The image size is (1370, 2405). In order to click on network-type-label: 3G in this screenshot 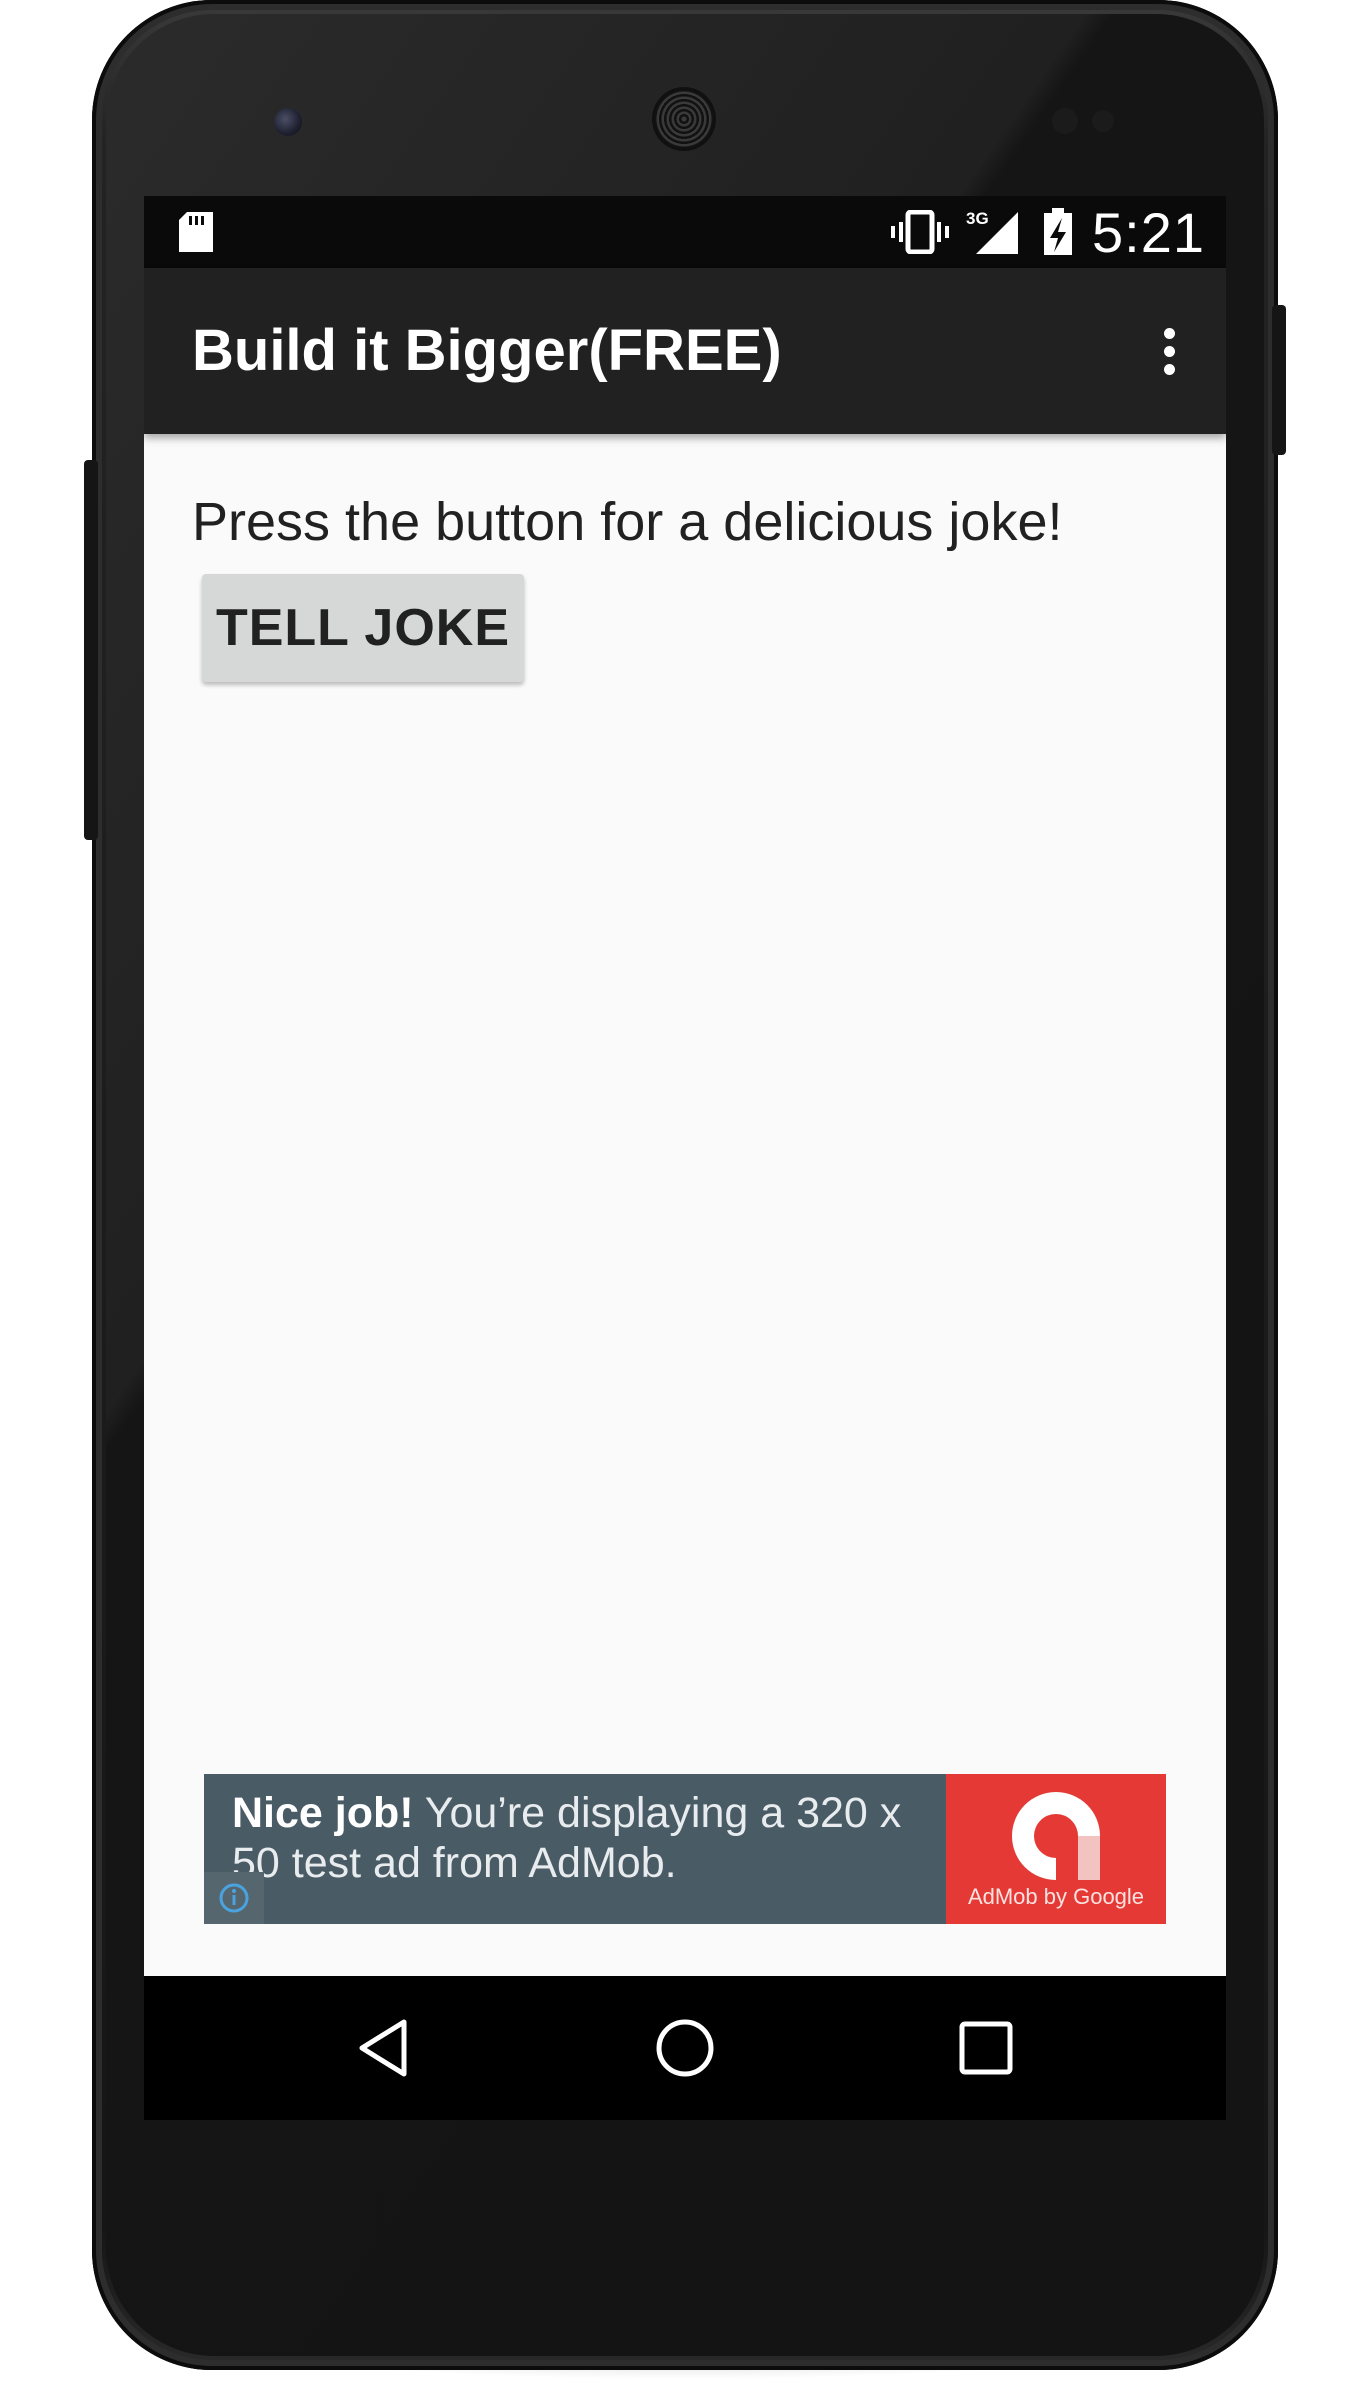, I will do `click(977, 218)`.